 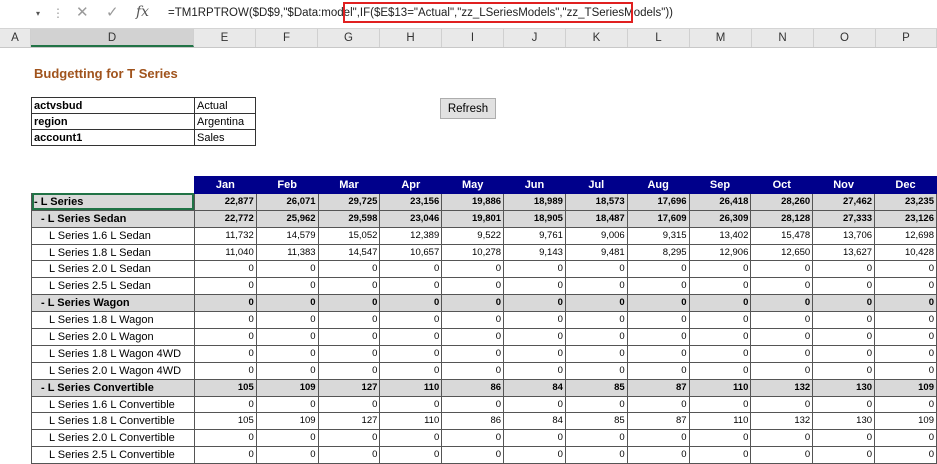 What do you see at coordinates (658, 421) in the screenshot?
I see `value-cell: 87` at bounding box center [658, 421].